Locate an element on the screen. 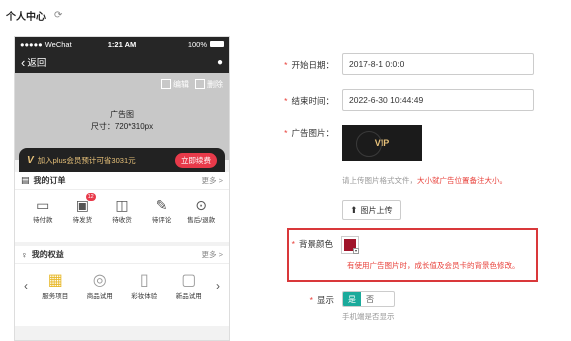  order-item-pending-shipment: 12 ▣ 待发货 is located at coordinates (83, 208).